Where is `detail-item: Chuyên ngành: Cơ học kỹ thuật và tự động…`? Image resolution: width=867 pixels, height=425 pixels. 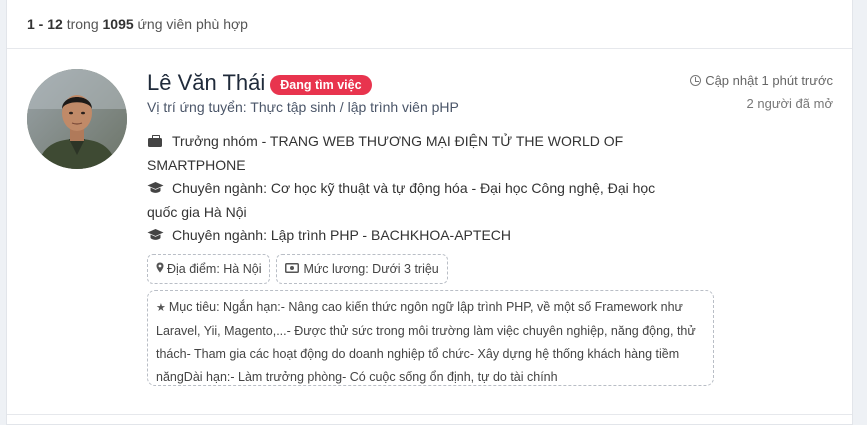 detail-item: Chuyên ngành: Cơ học kỹ thuật và tự động… is located at coordinates (407, 200).